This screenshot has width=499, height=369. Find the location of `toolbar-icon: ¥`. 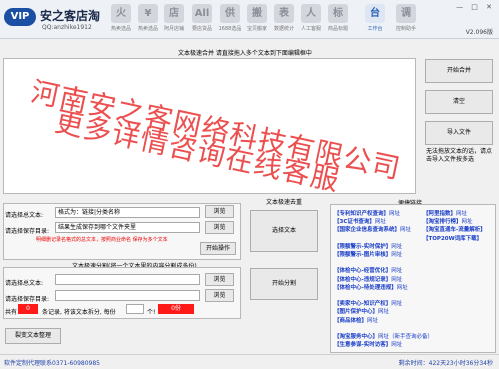

toolbar-icon: ¥ is located at coordinates (148, 13).